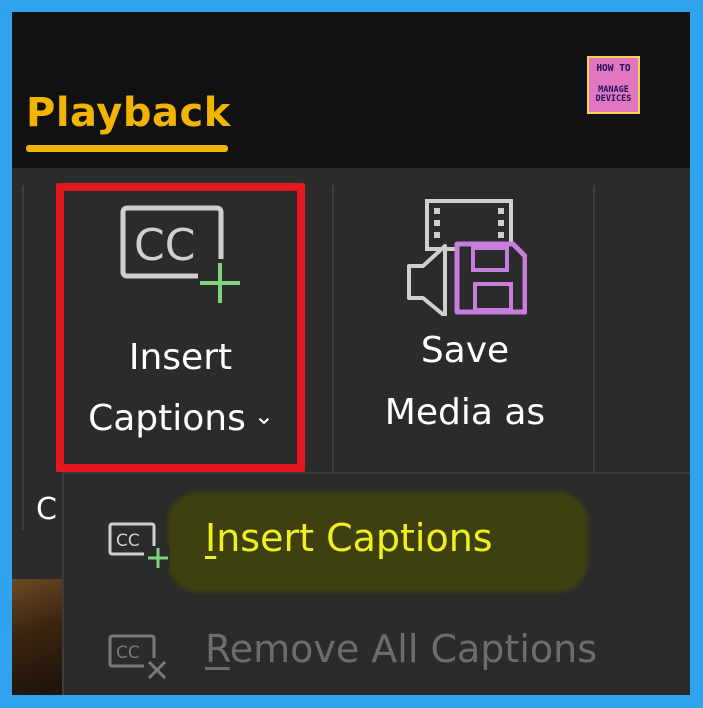  I want to click on active-tab-indicator, so click(127, 148).